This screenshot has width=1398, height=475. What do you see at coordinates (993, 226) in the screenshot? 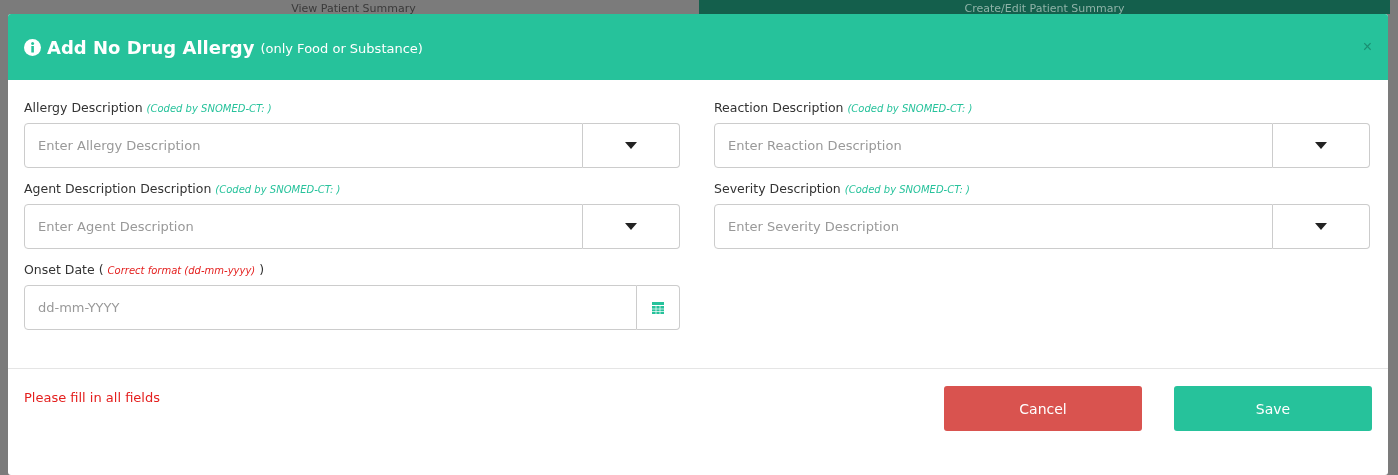
I see `input-field: Enter Severity Description` at bounding box center [993, 226].